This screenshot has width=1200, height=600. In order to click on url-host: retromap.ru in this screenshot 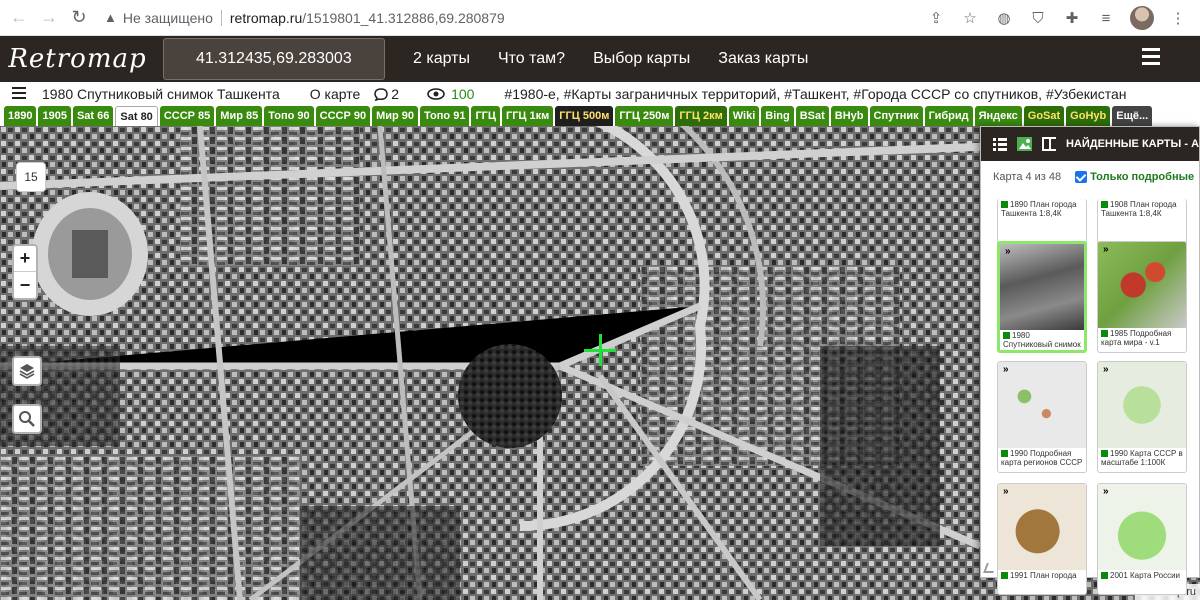, I will do `click(266, 17)`.